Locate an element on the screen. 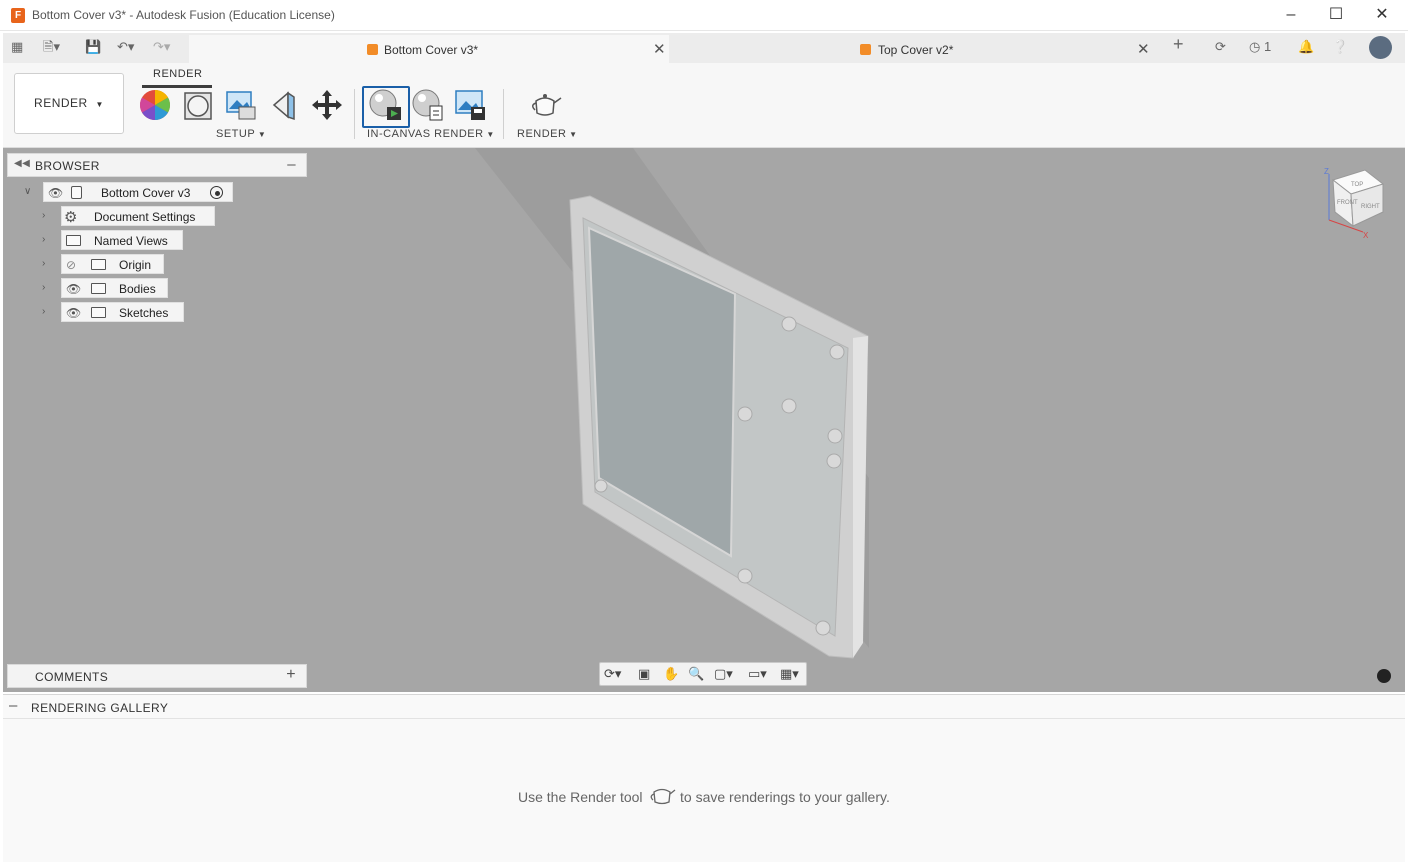 Image resolution: width=1408 pixels, height=865 pixels. scene-settings-icon is located at coordinates (241, 105).